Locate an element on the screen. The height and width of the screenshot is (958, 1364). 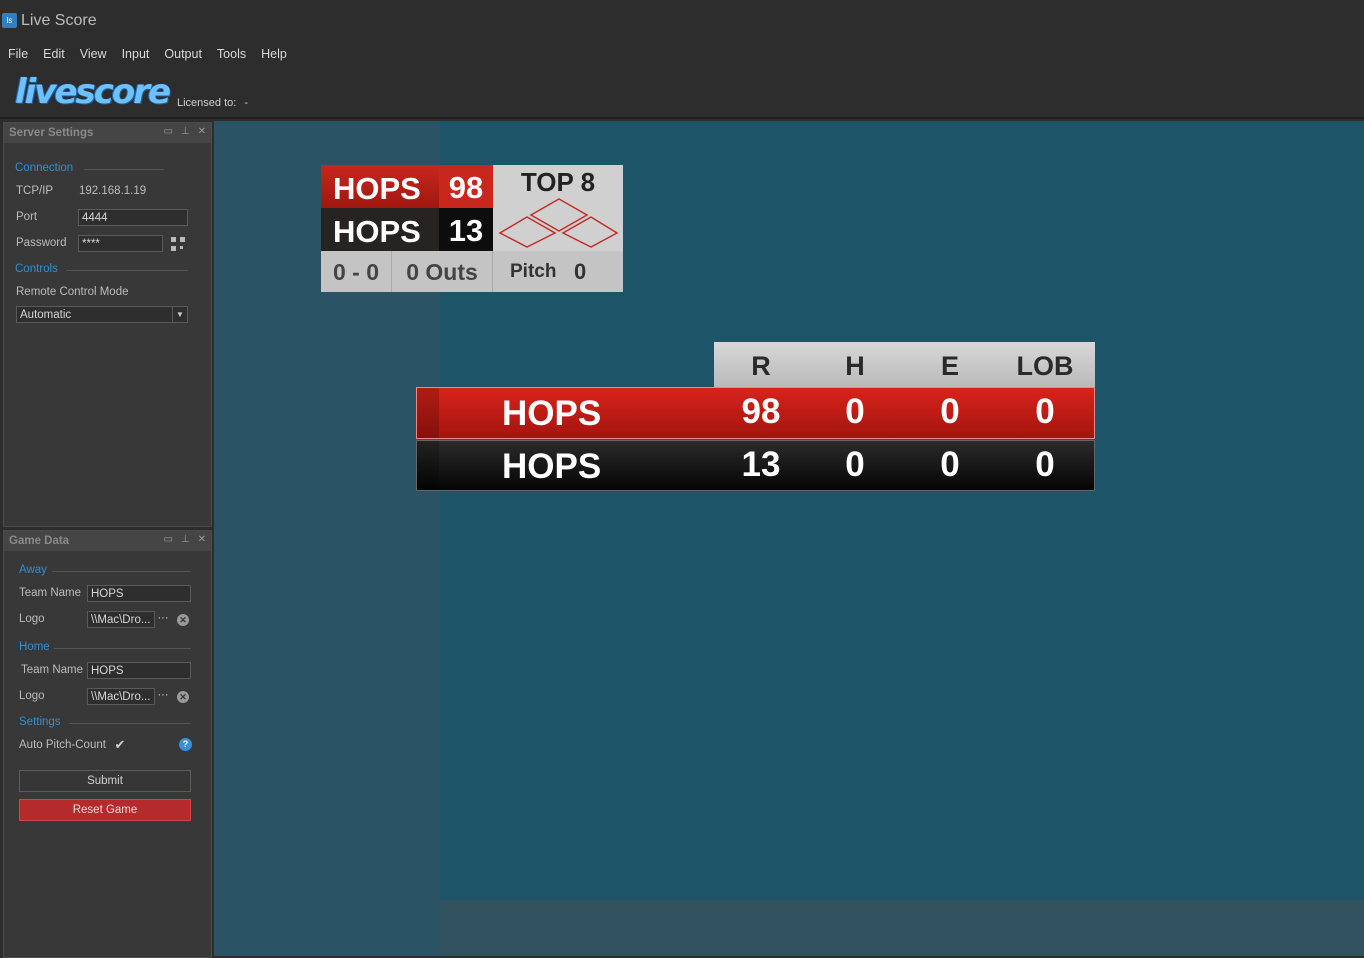
auto-pitch-checkbox: ✔ is located at coordinates (120, 745).